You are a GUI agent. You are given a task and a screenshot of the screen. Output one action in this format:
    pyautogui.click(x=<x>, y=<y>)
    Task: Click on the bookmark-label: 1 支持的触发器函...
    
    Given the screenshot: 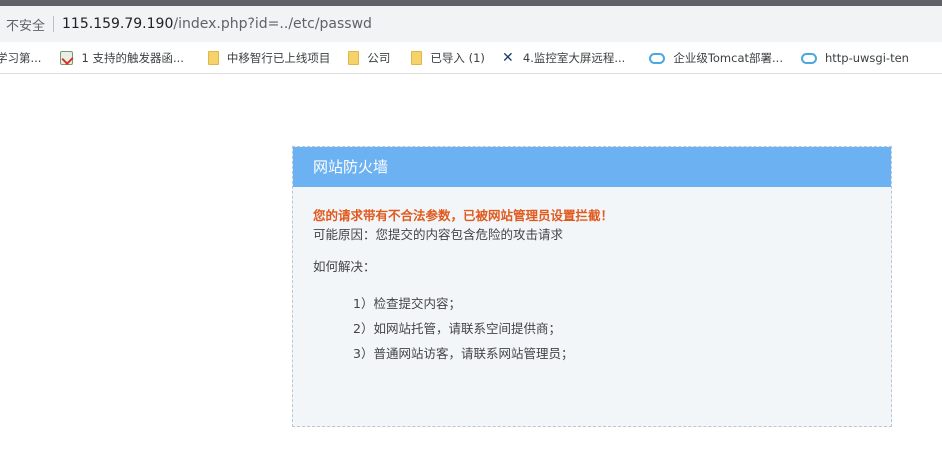 What is the action you would take?
    pyautogui.click(x=132, y=57)
    